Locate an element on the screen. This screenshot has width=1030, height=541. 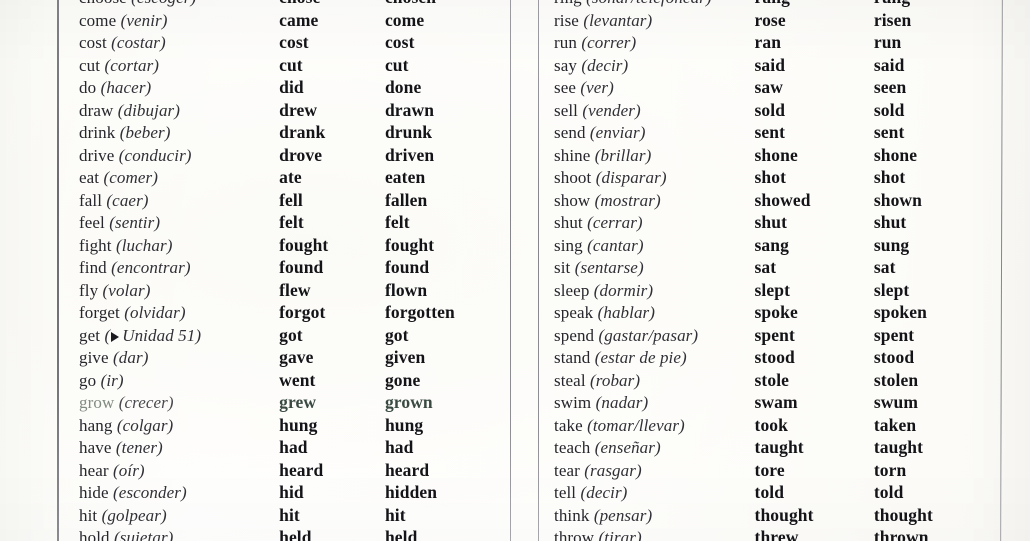
verb-spanish-gloss: (robar) is located at coordinates (615, 380).